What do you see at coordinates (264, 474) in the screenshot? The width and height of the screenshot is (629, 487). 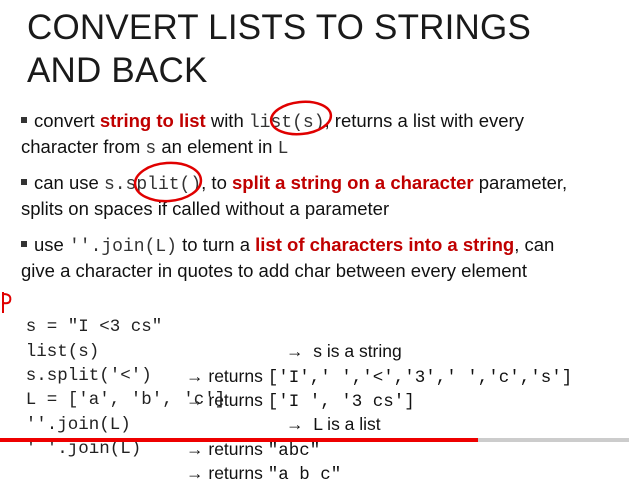 I see `code-description: → returns "a b c"` at bounding box center [264, 474].